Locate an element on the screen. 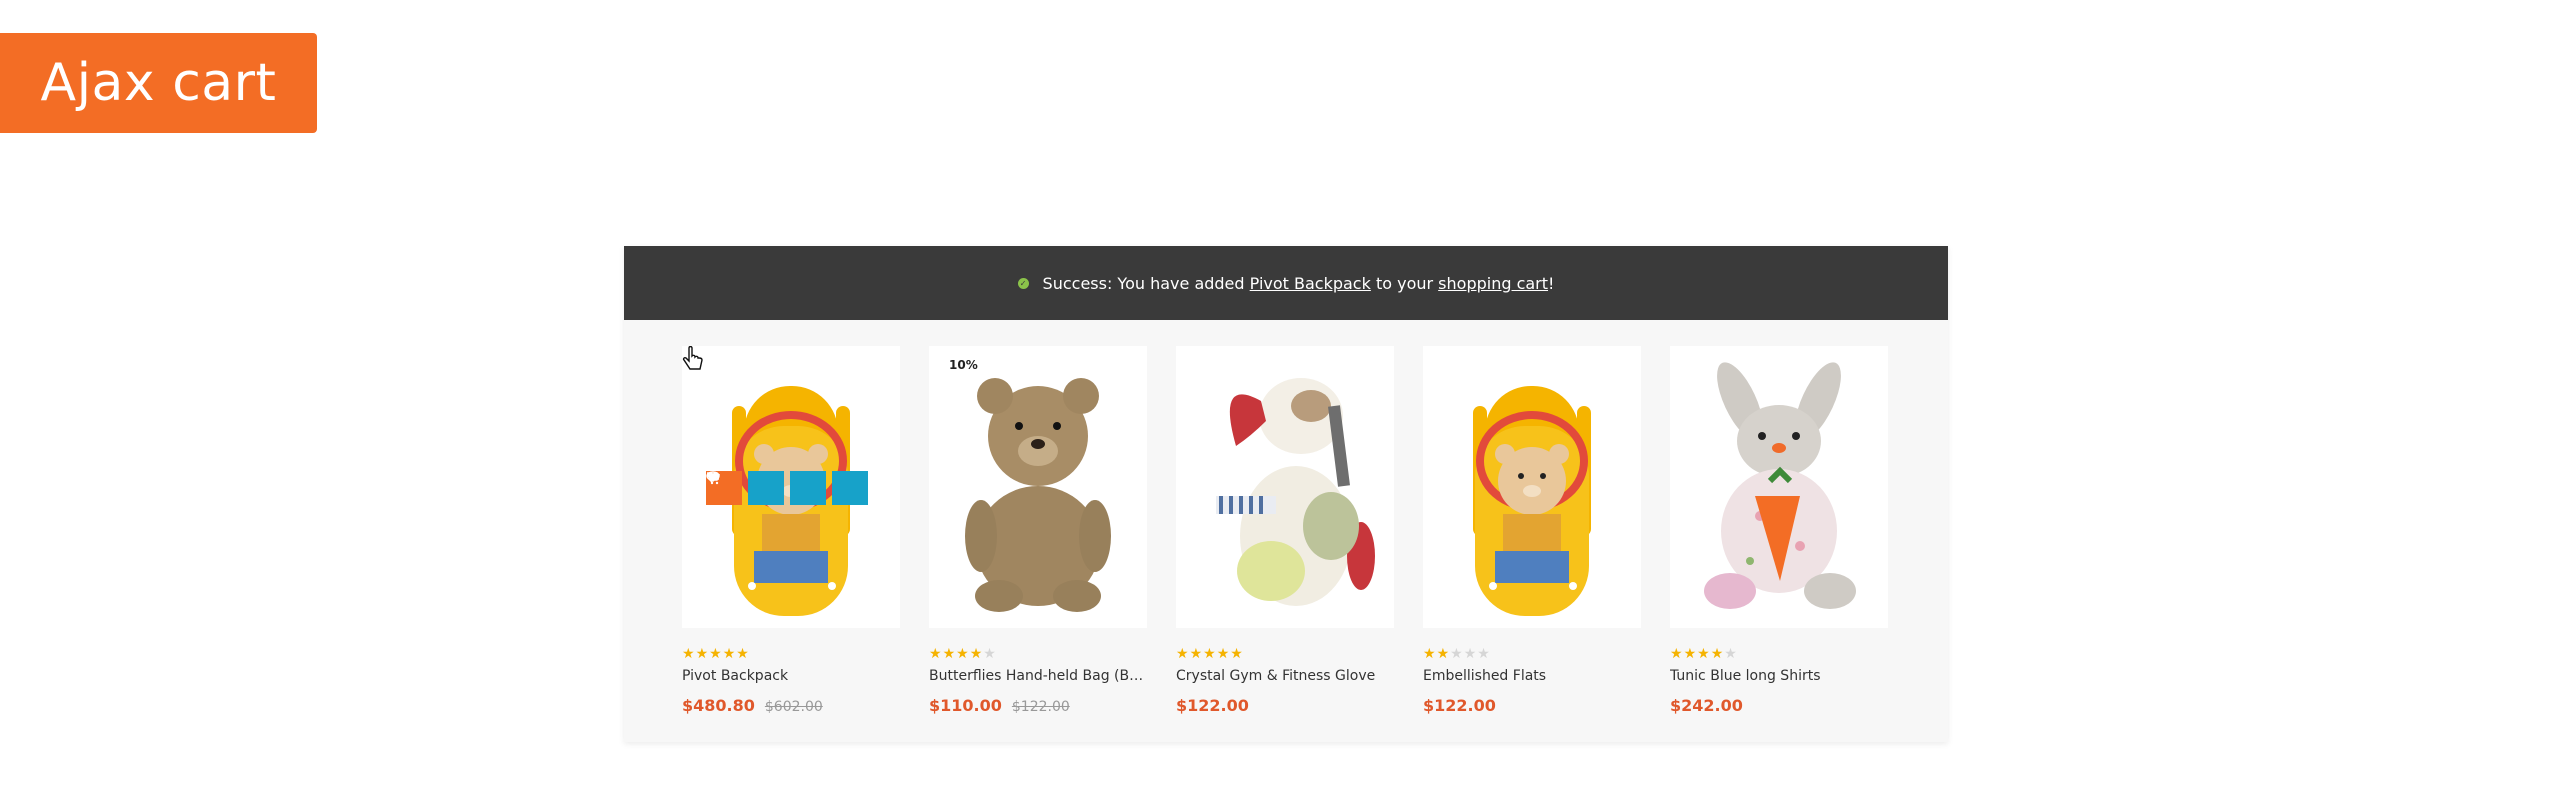  product-image: 10% is located at coordinates (1038, 487).